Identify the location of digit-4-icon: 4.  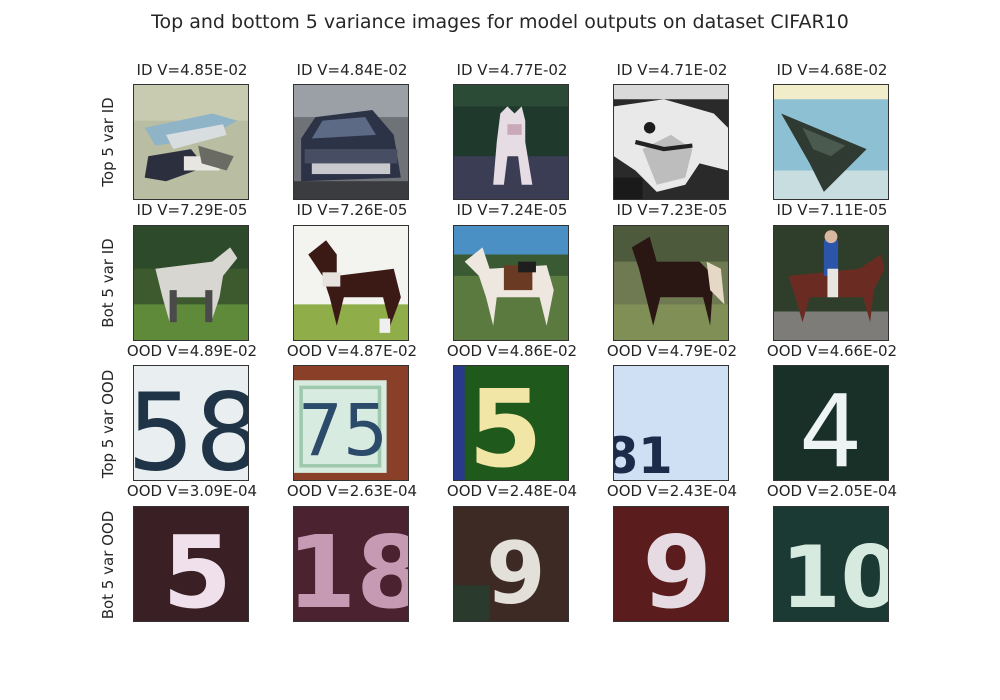
(831, 423).